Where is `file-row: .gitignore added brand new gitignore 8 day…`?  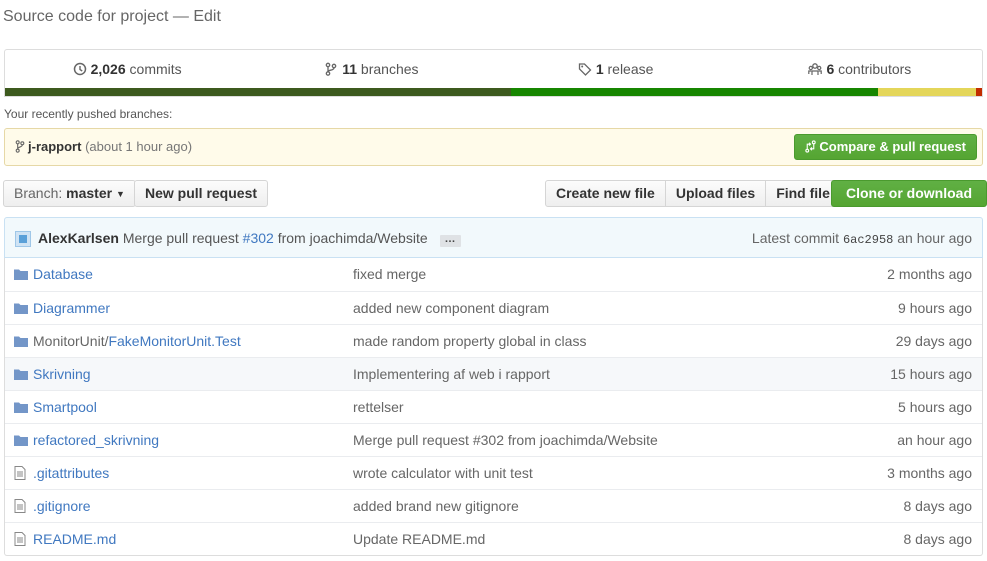
file-row: .gitignore added brand new gitignore 8 day… is located at coordinates (493, 505).